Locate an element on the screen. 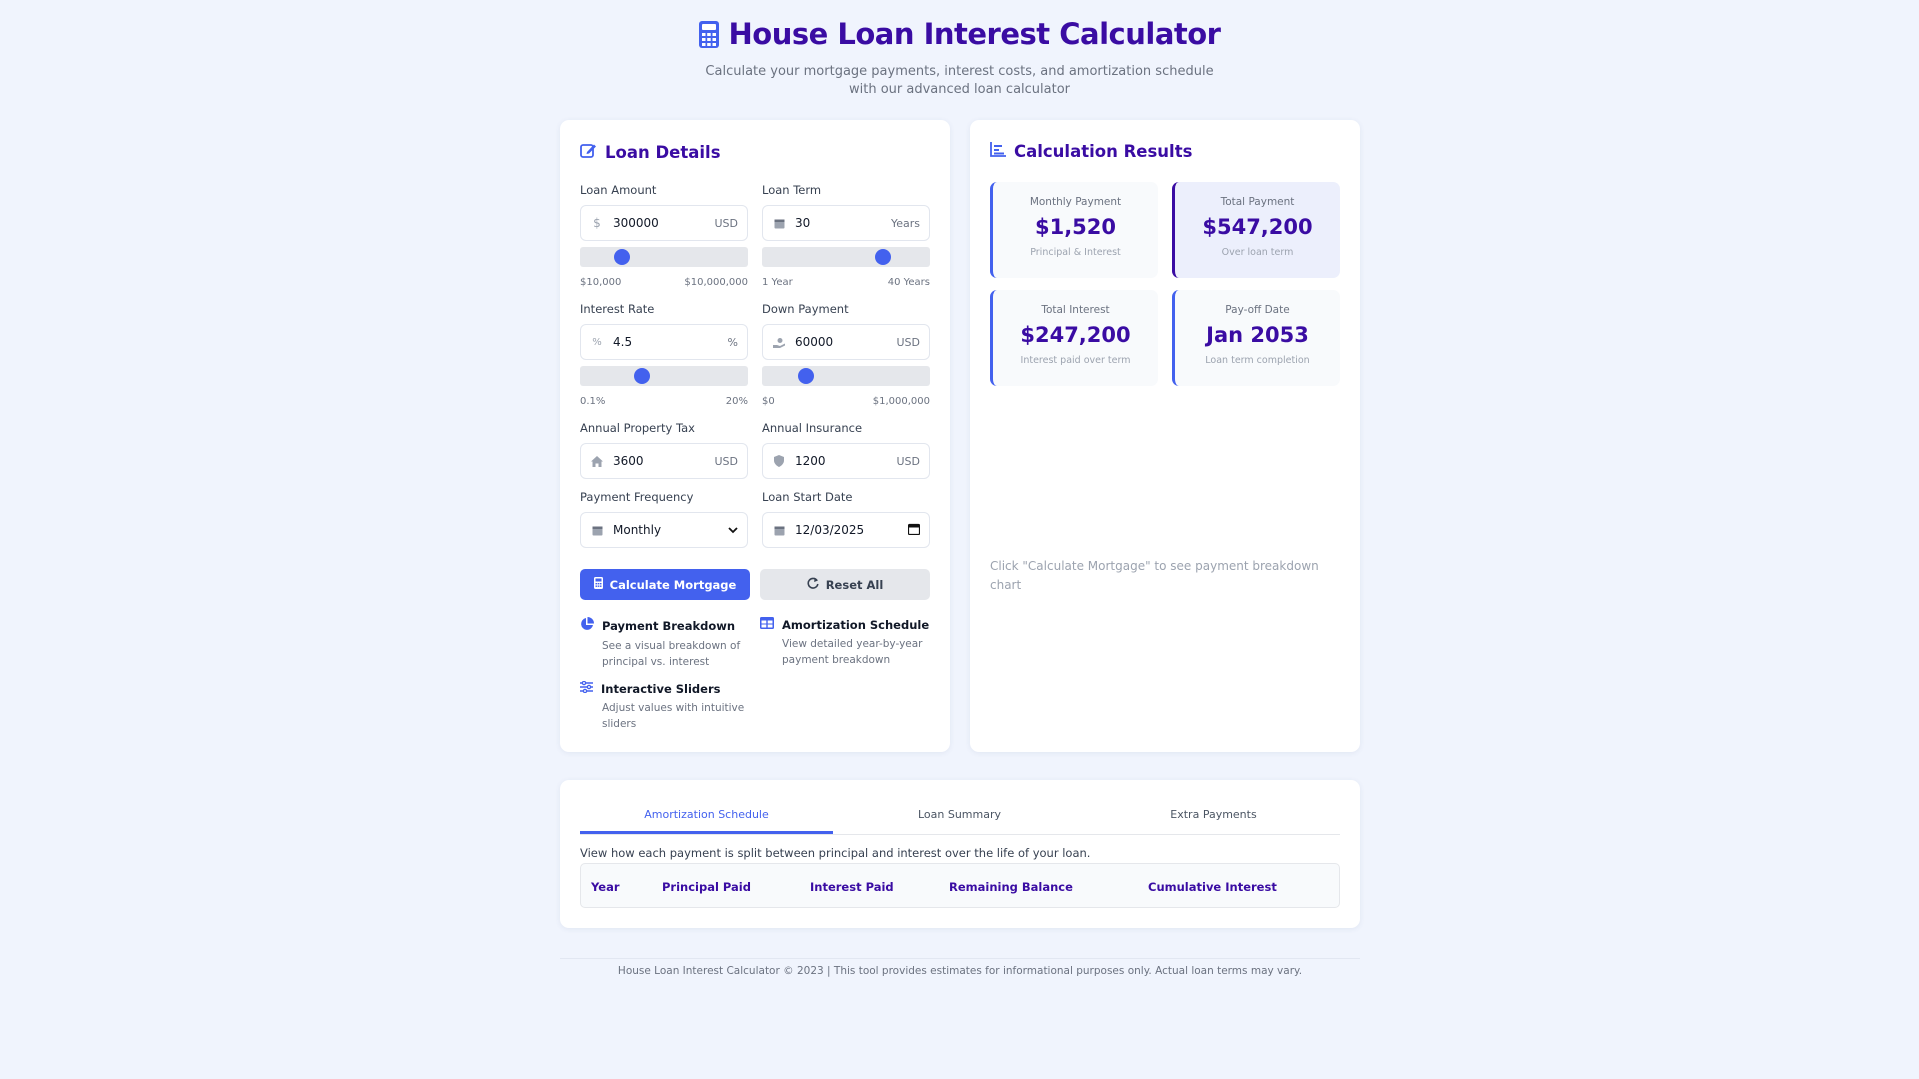 This screenshot has width=1919, height=1079. interest-rate-slider is located at coordinates (664, 376).